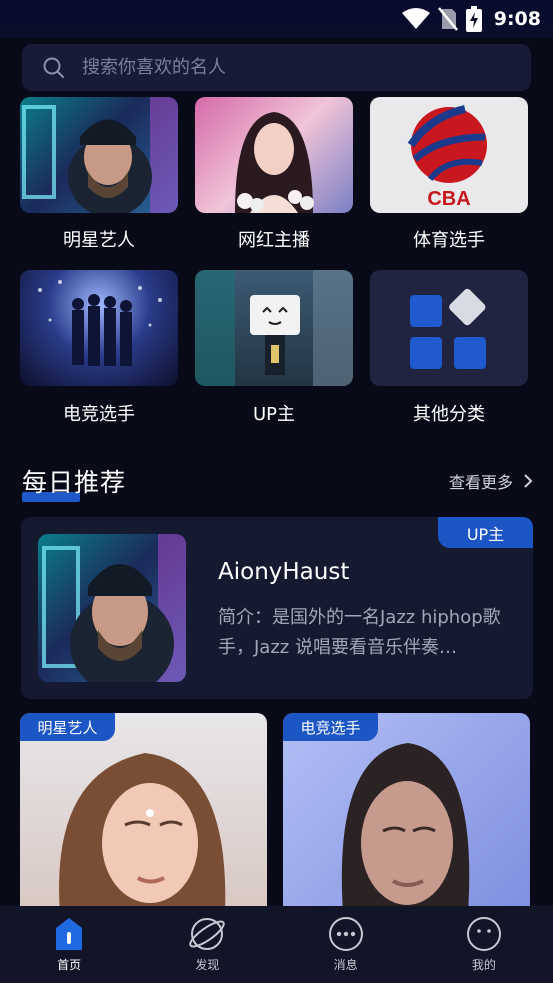 The width and height of the screenshot is (553, 983). I want to click on tab-messages-label: 消息, so click(345, 965).